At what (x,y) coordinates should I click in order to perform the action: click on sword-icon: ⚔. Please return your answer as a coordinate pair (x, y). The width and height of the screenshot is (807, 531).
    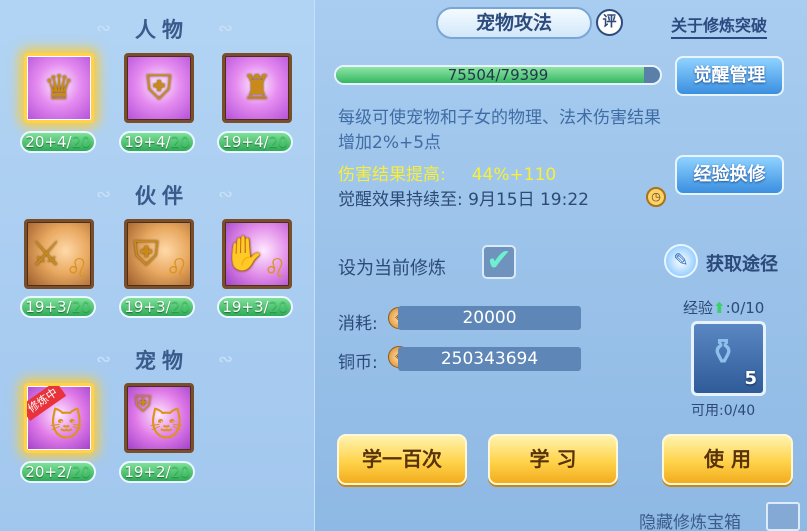
    Looking at the image, I should click on (46, 254).